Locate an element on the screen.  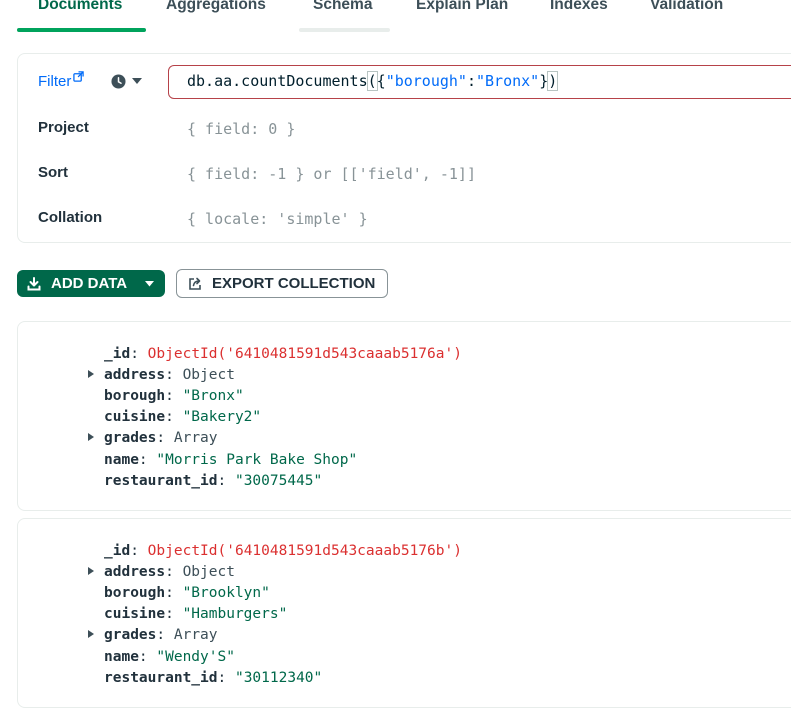
document-field: name: "Wendy'S" is located at coordinates (169, 657).